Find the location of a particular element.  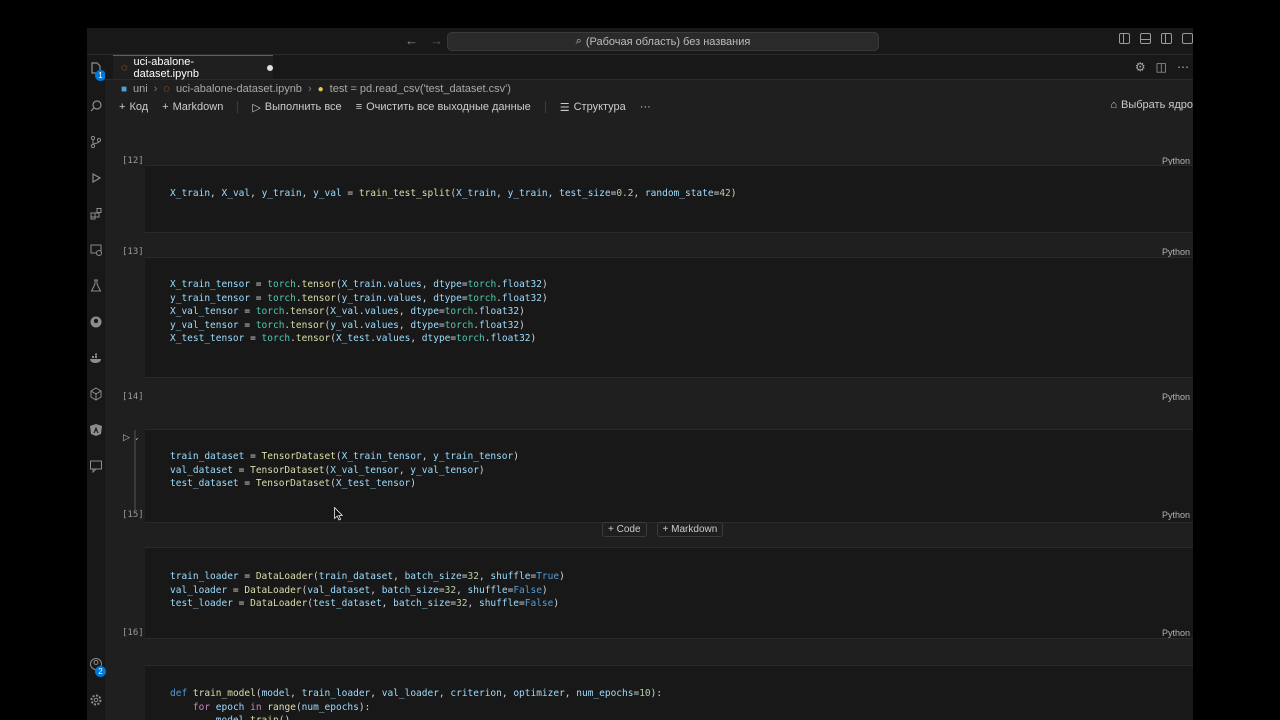

insert-markdown-label: Markdown is located at coordinates (694, 529).